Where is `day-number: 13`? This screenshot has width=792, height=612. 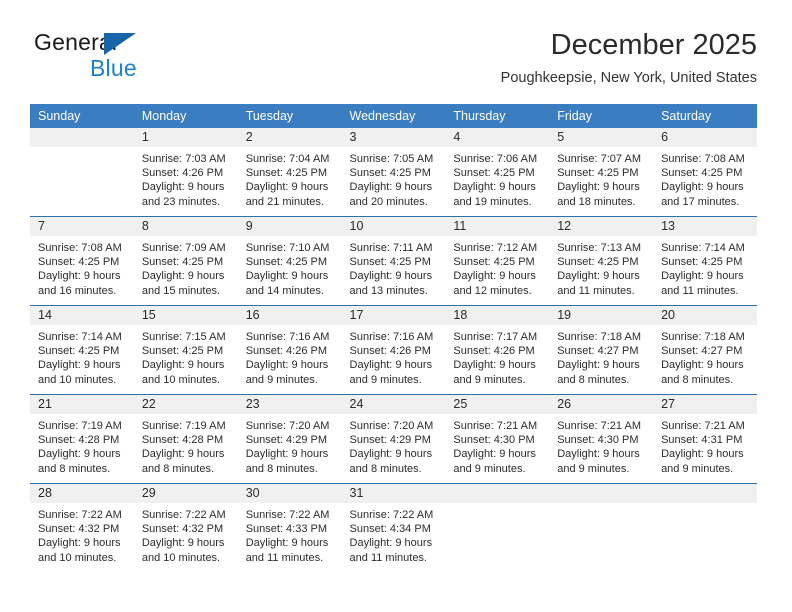 day-number: 13 is located at coordinates (705, 226).